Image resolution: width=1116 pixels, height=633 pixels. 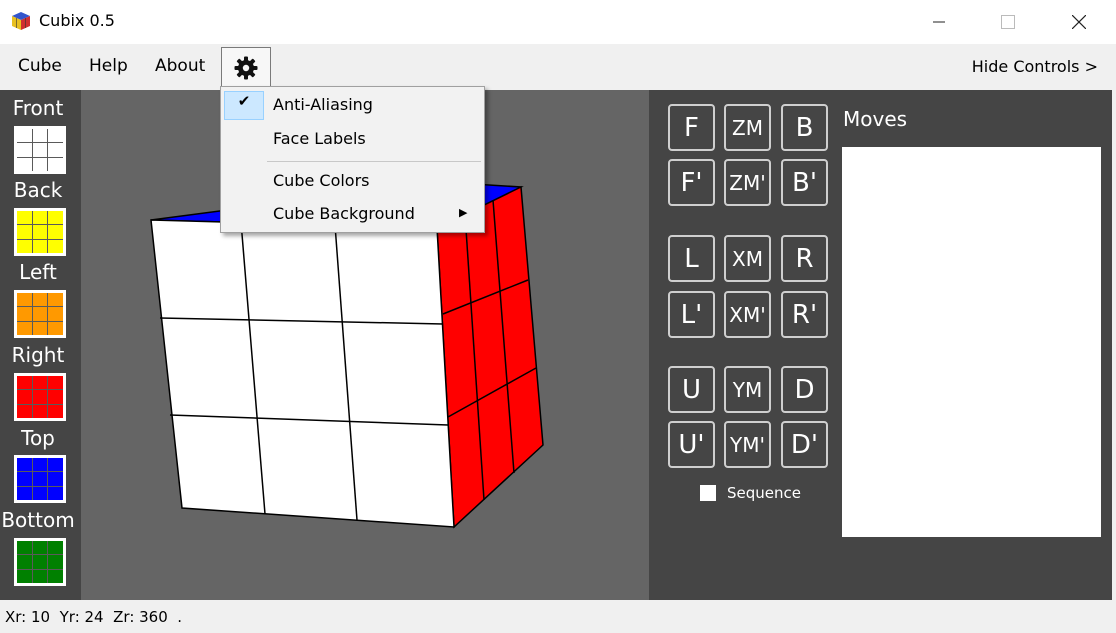 I want to click on face-label-back: Back, so click(x=38, y=190).